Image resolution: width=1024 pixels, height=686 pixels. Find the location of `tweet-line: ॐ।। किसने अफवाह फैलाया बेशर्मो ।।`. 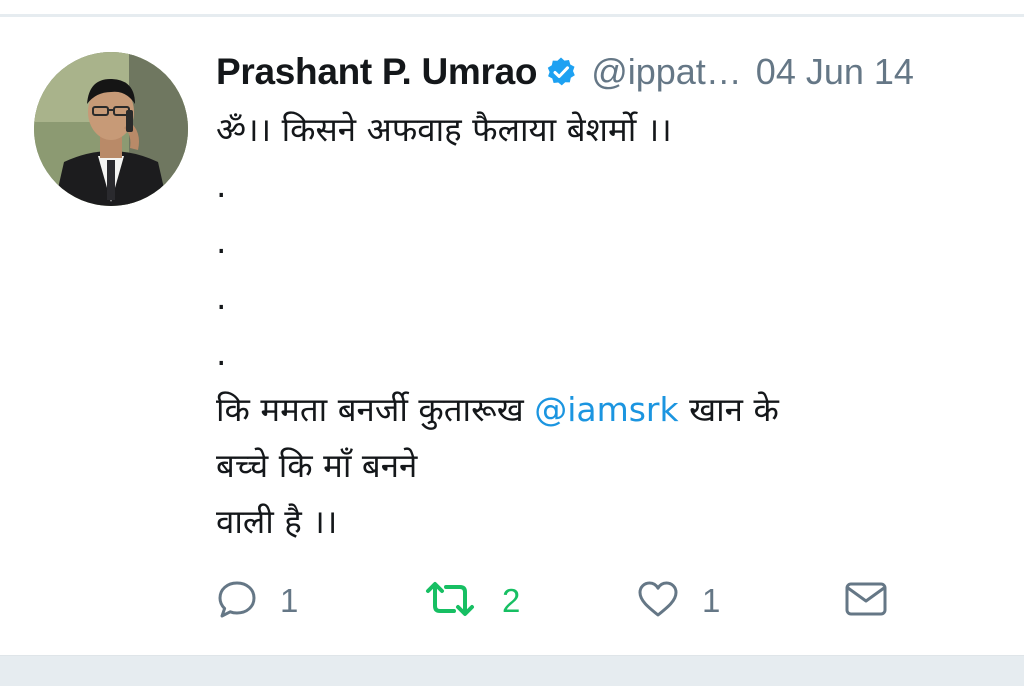

tweet-line: ॐ।। किसने अफवाह फैलाया बेशर्मो ।। is located at coordinates (444, 129).